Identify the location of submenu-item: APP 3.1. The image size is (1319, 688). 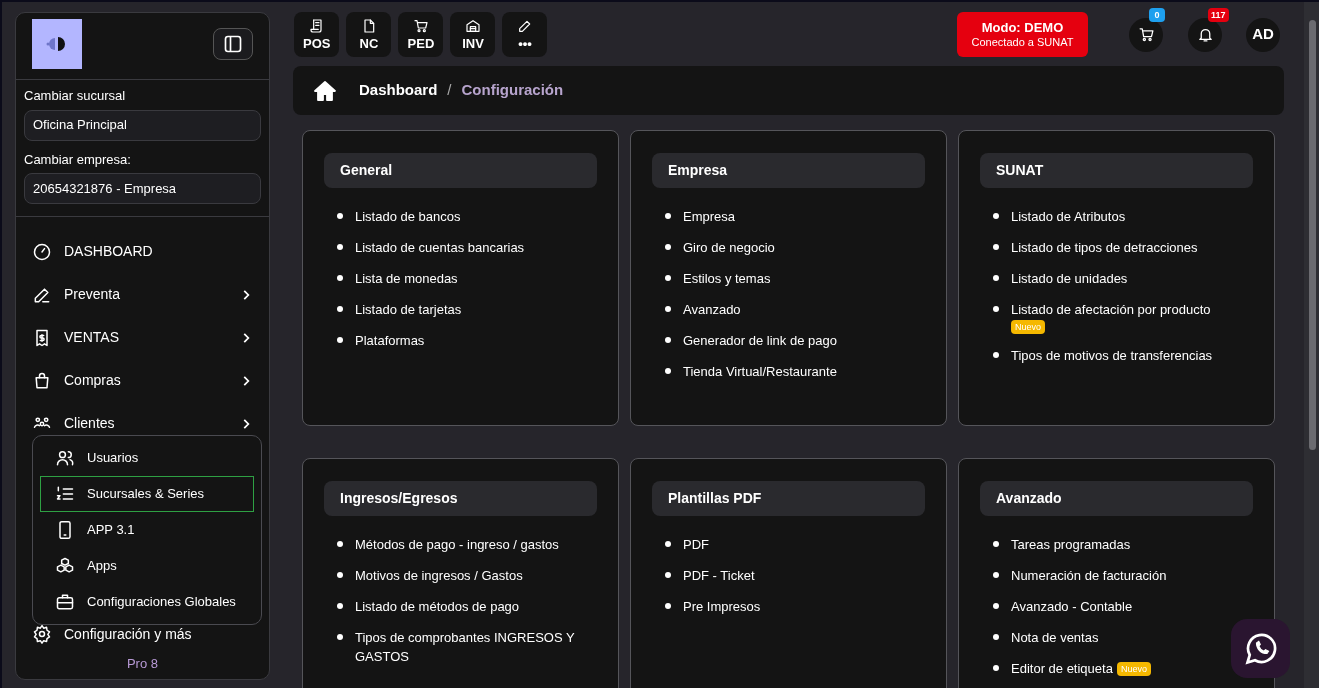
(147, 530).